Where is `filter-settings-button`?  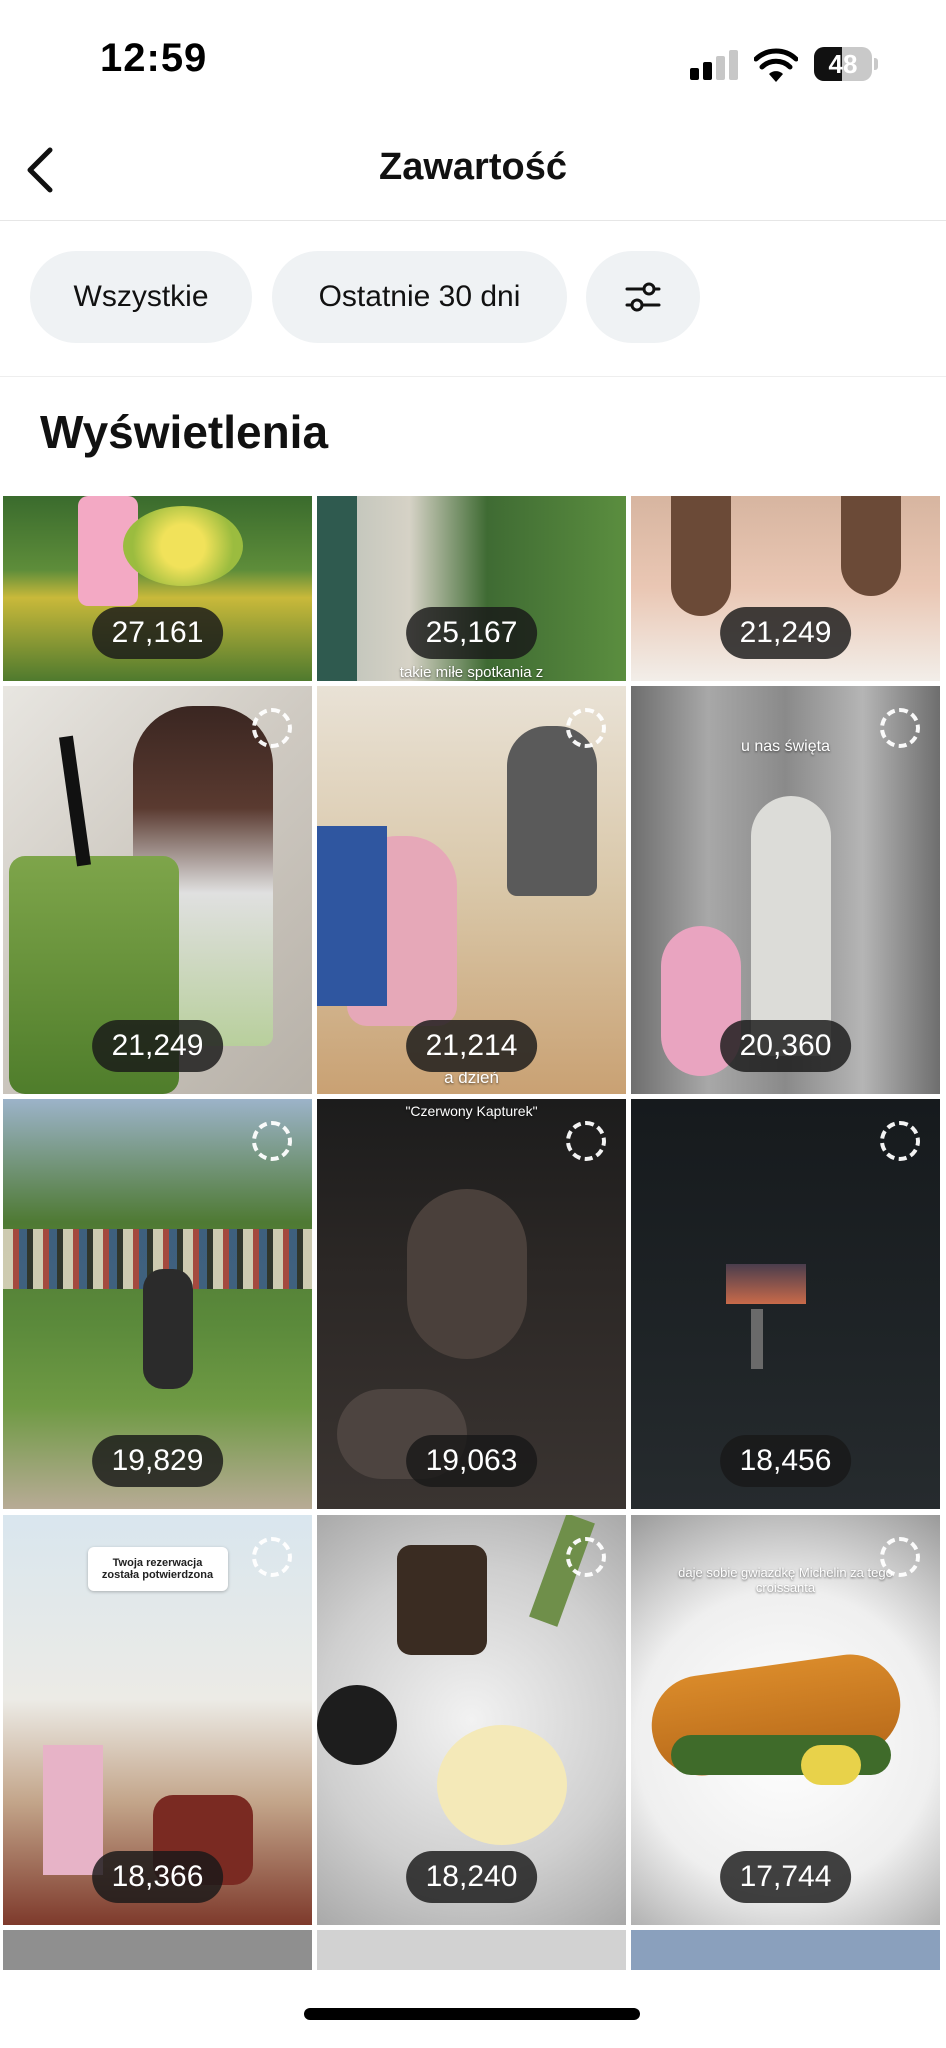 filter-settings-button is located at coordinates (643, 297).